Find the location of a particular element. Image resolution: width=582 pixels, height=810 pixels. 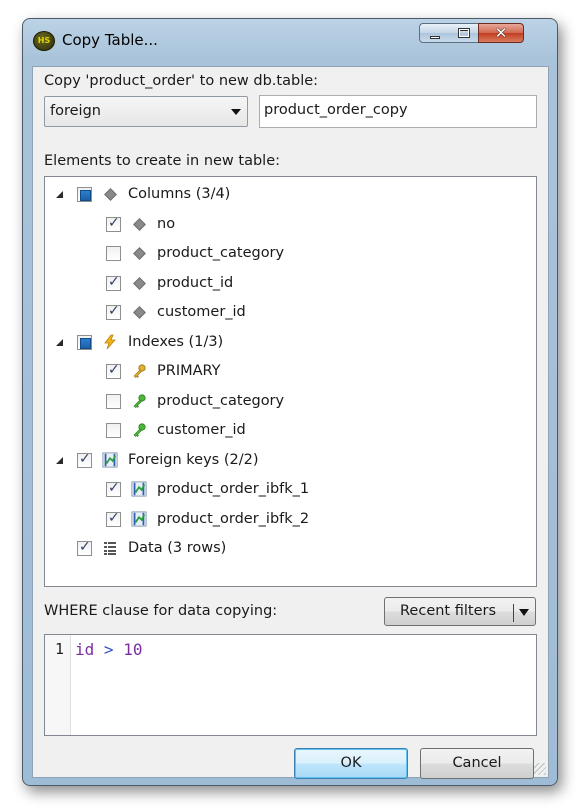

tree-item-column: customer_id is located at coordinates (176, 312).